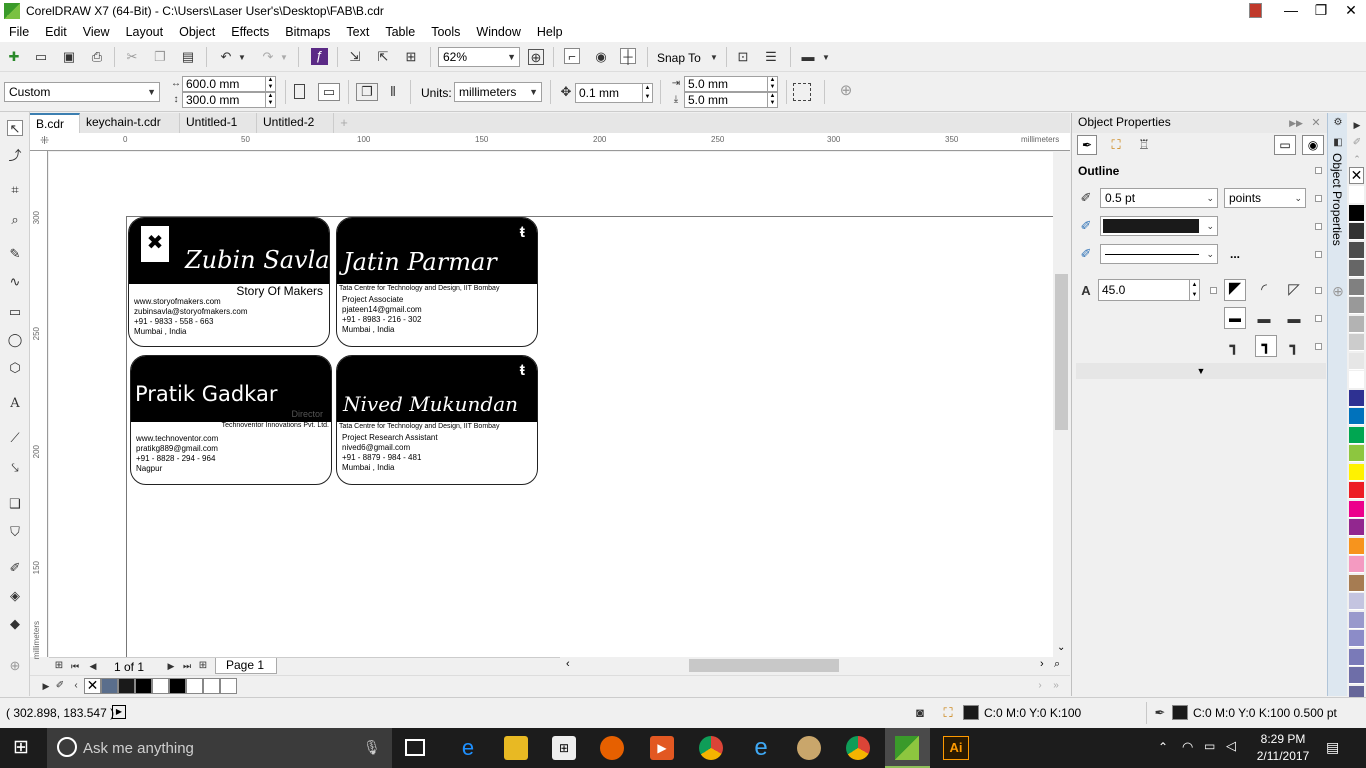  Describe the element at coordinates (319, 56) in the screenshot. I see `search-content-icon: ƒ` at that location.